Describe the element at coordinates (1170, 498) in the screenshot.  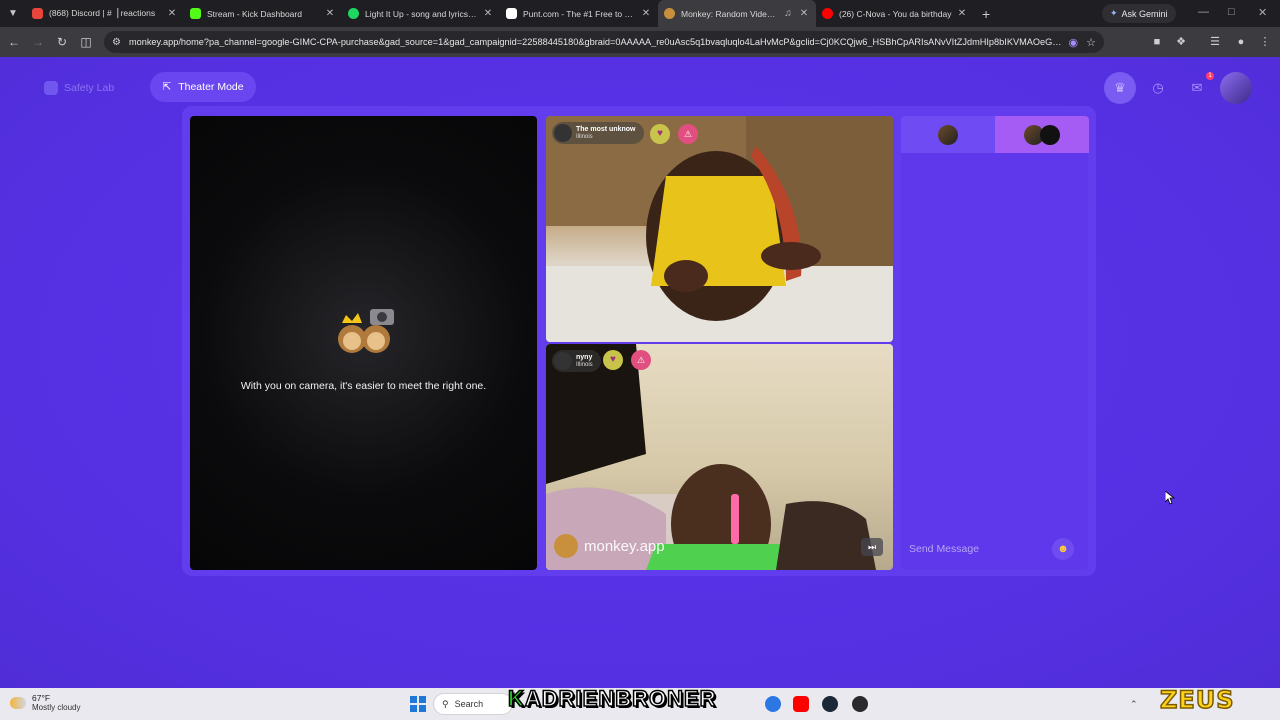
I see `mouse-cursor-icon` at that location.